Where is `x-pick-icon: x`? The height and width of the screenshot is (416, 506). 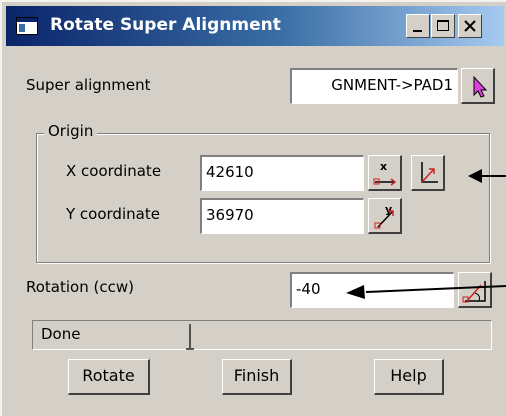 x-pick-icon: x is located at coordinates (385, 173).